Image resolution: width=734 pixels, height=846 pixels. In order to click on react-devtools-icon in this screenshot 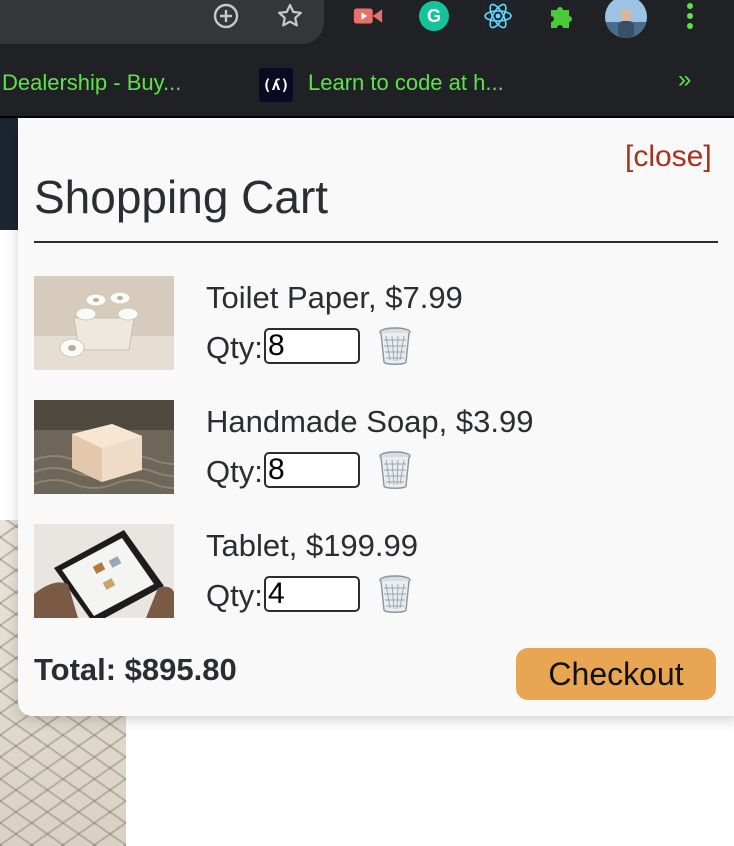, I will do `click(498, 16)`.